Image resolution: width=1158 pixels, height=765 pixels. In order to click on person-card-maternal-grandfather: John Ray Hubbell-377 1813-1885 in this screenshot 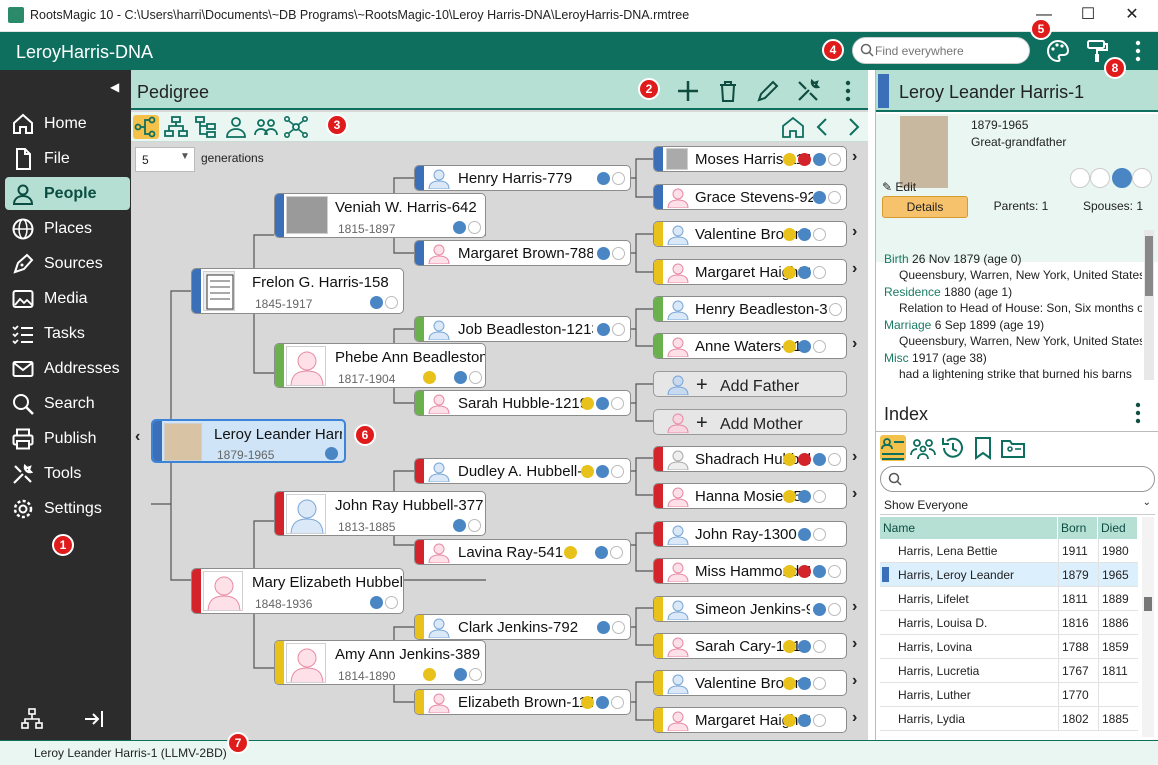, I will do `click(380, 513)`.